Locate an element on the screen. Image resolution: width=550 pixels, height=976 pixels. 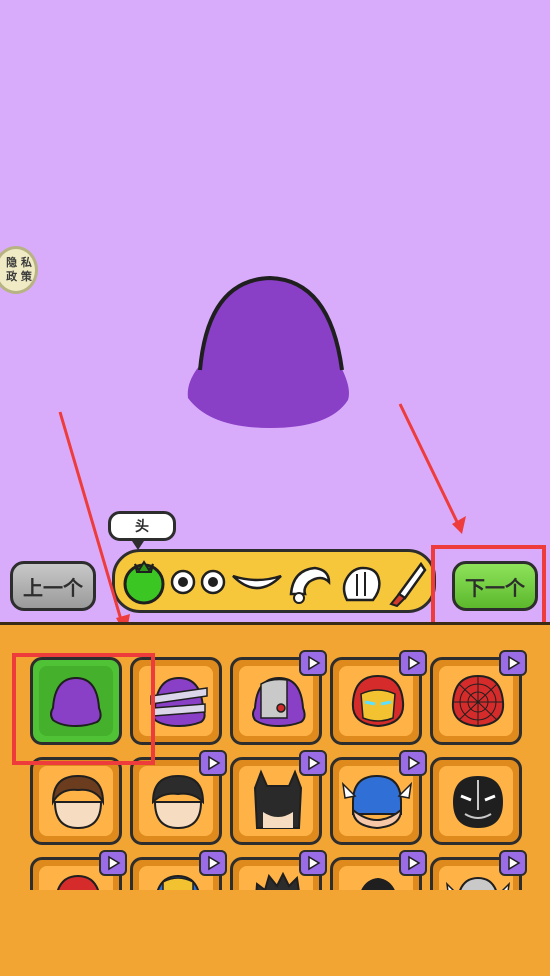
option-black-panther-head is located at coordinates (476, 801).